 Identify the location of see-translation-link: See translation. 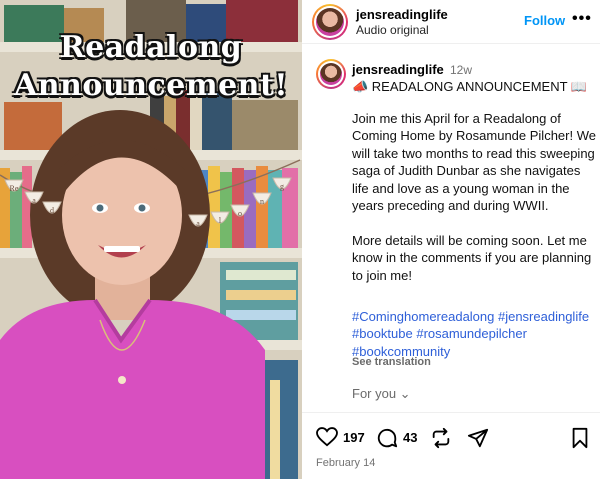
(391, 362).